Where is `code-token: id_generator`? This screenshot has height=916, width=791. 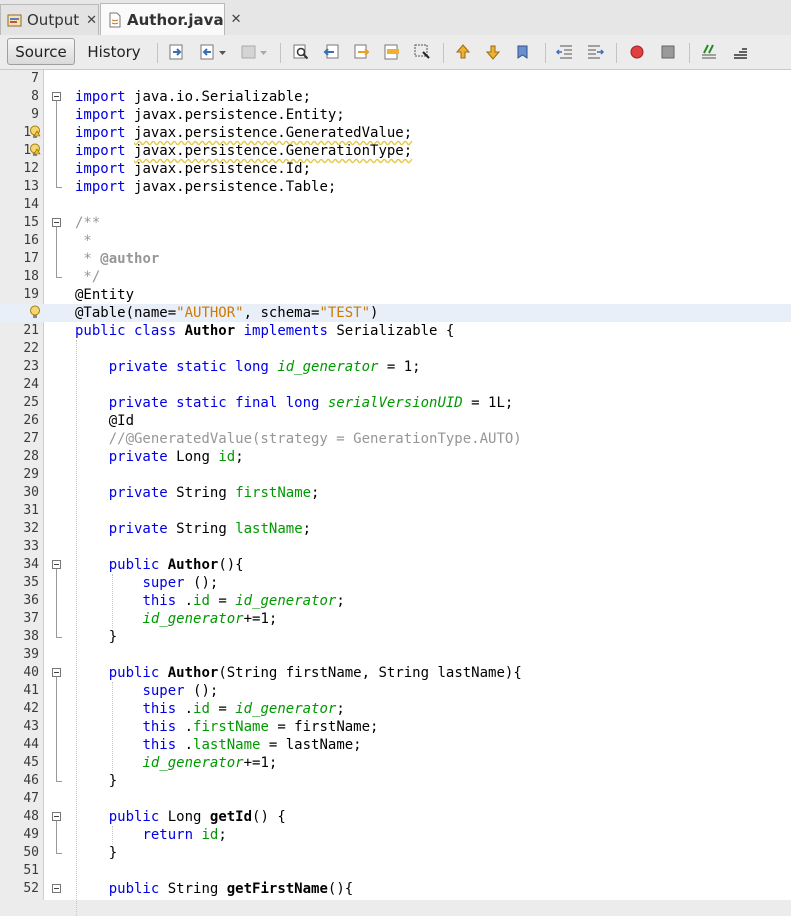
code-token: id_generator is located at coordinates (286, 601).